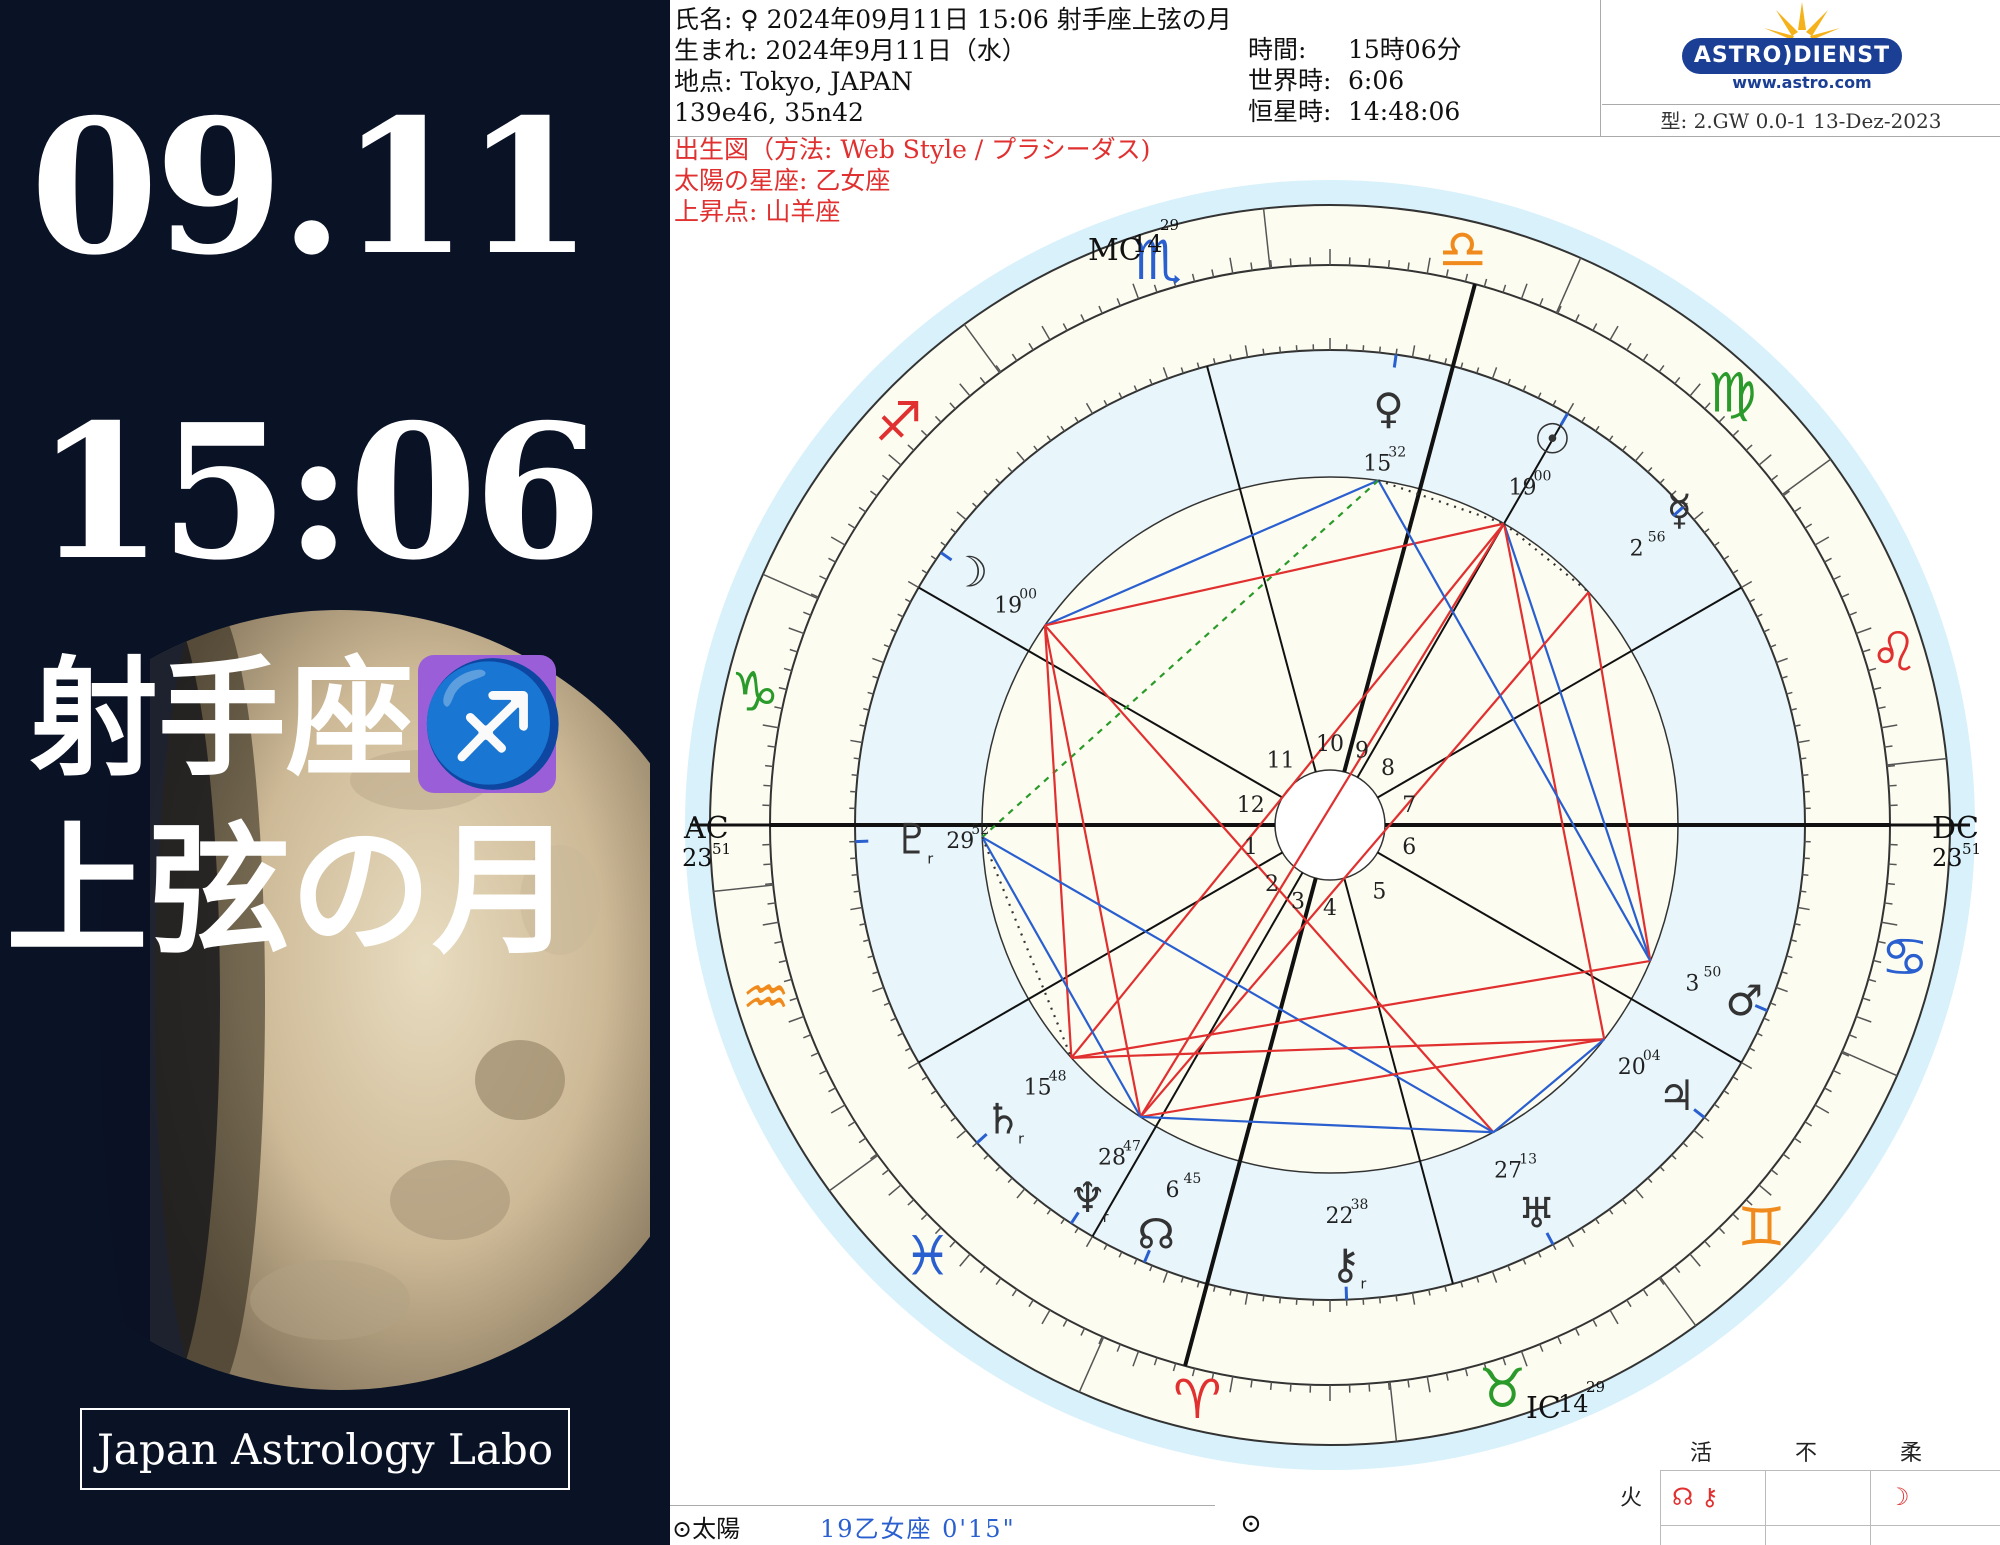  What do you see at coordinates (1272, 884) in the screenshot?
I see `house-number: 2` at bounding box center [1272, 884].